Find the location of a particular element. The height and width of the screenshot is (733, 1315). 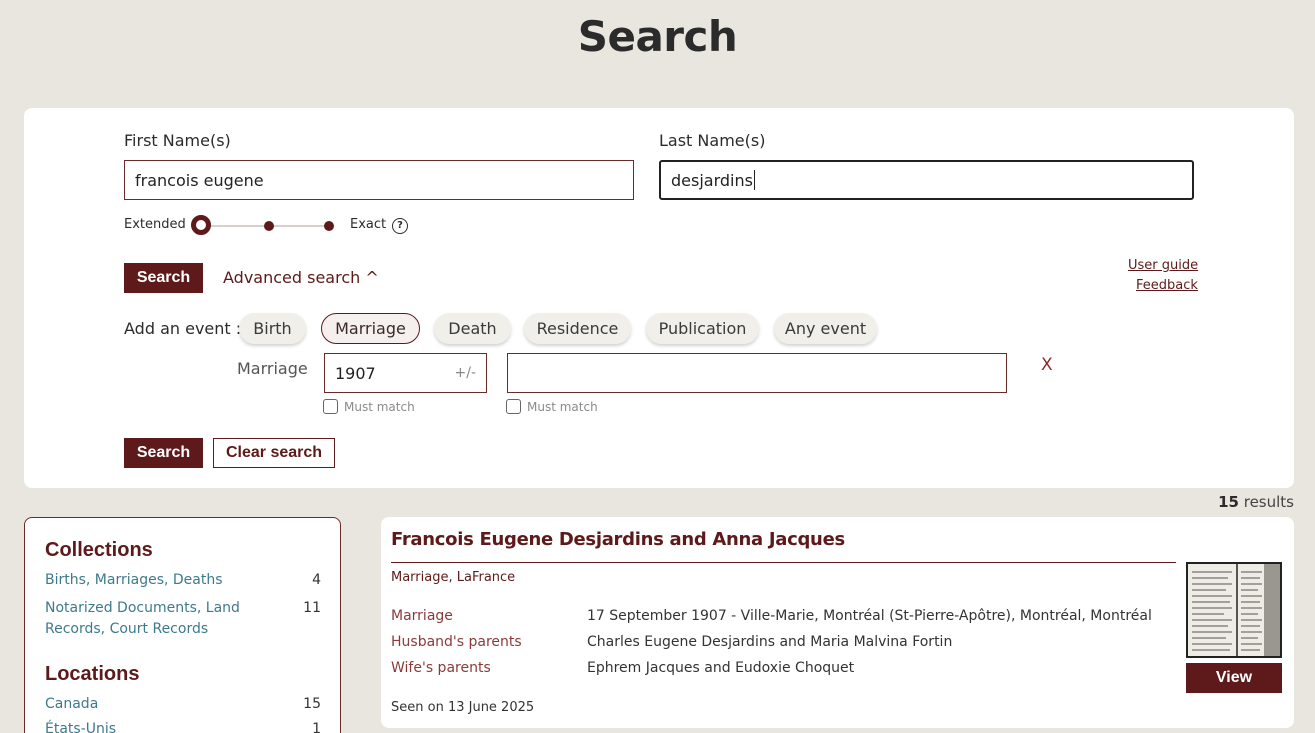

text-caret is located at coordinates (754, 180).